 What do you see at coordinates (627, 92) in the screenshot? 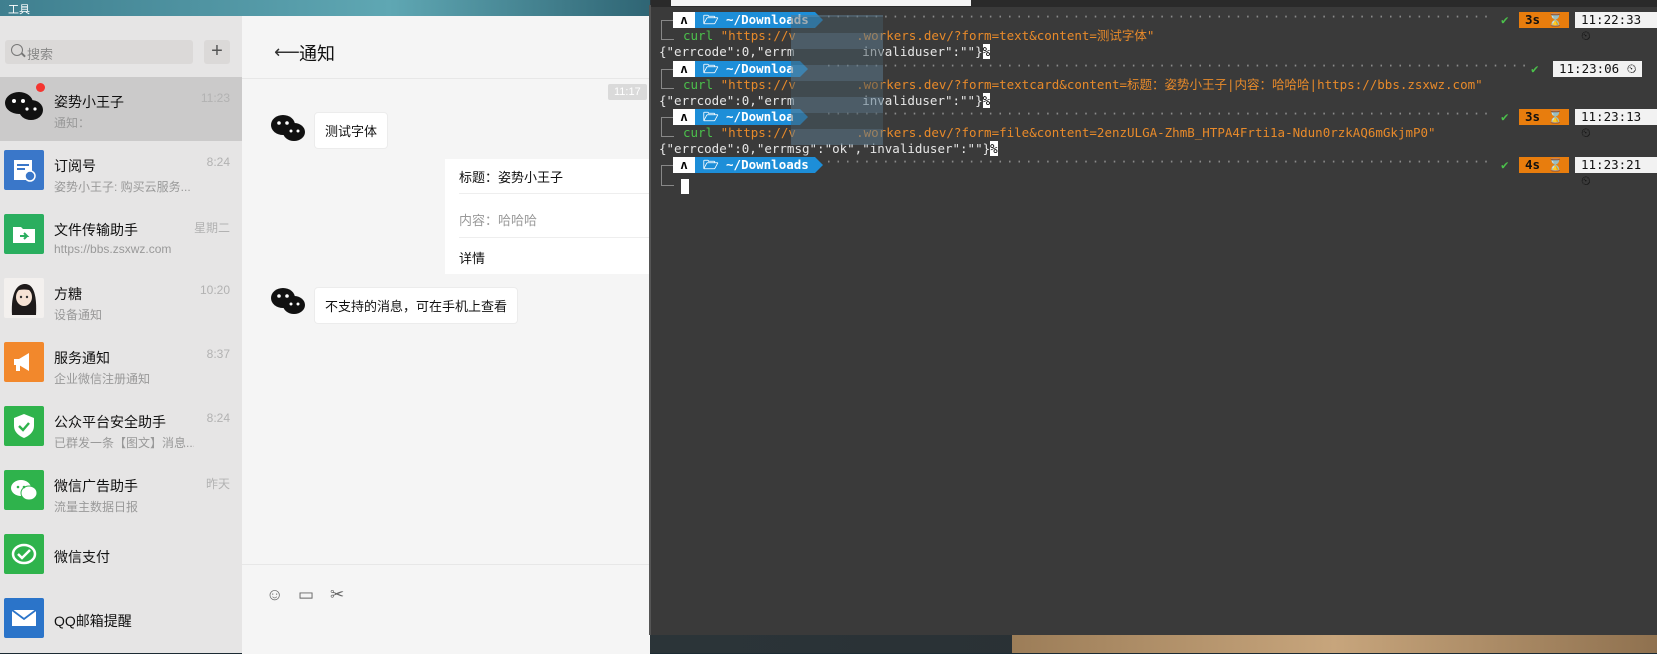
I see `message-timestamp: 11:17` at bounding box center [627, 92].